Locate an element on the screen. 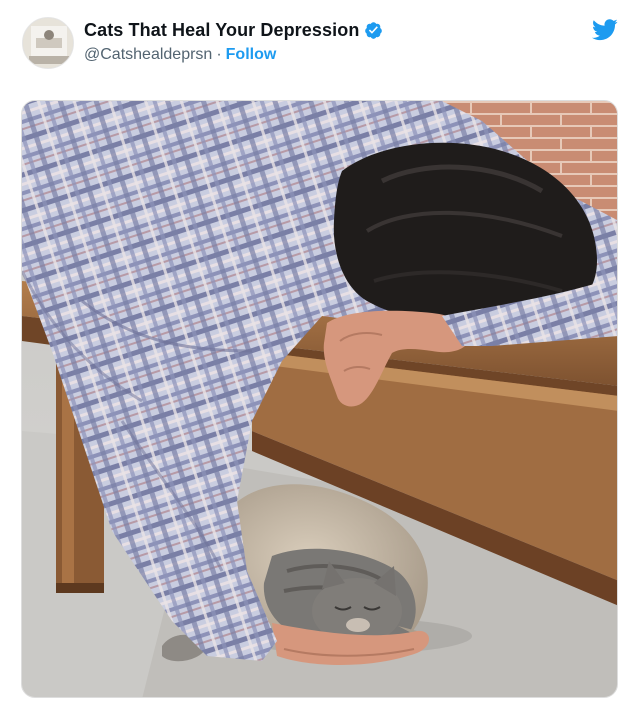  verified-badge-icon is located at coordinates (373, 30).